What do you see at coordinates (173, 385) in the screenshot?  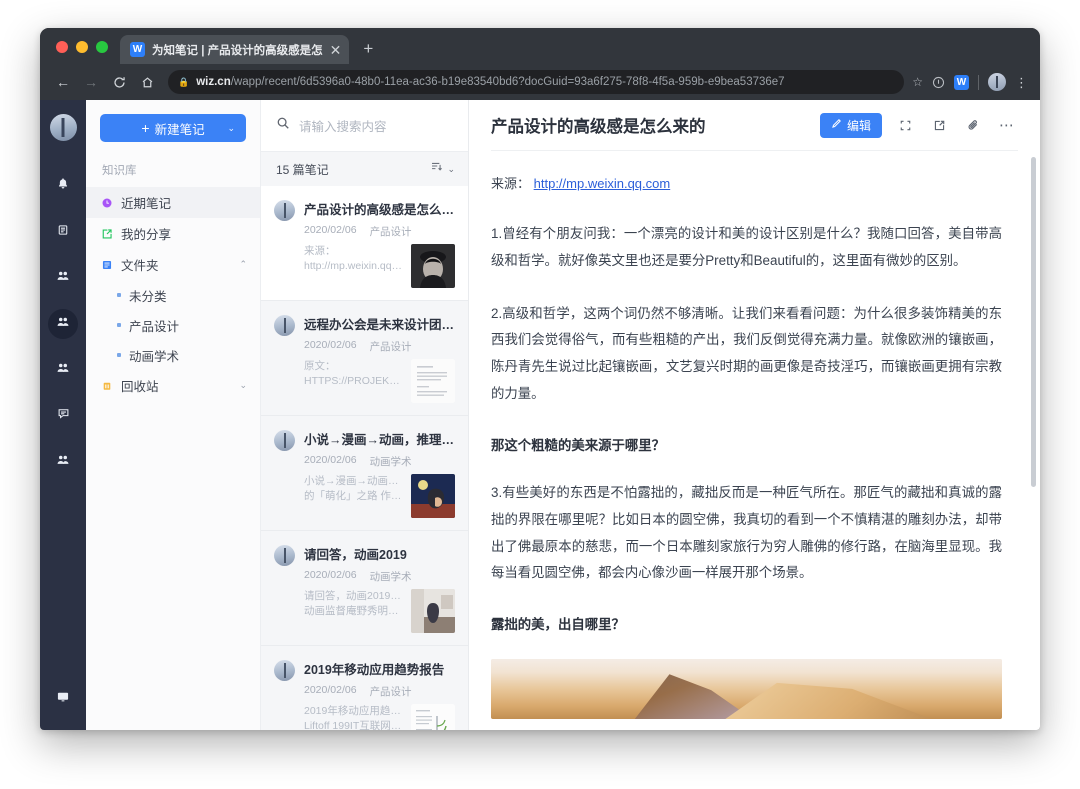 I see `sidebar-item-trash: 回收站 ⌄` at bounding box center [173, 385].